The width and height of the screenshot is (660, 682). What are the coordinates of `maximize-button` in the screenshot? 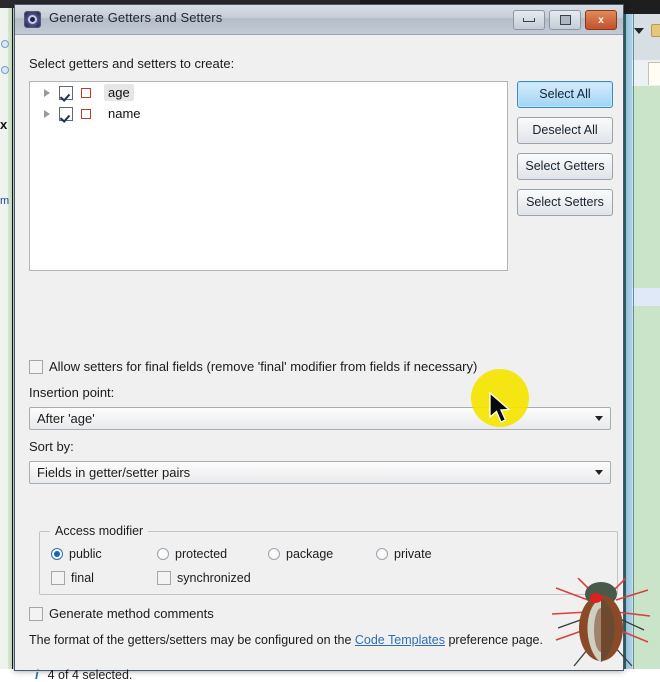 It's located at (565, 20).